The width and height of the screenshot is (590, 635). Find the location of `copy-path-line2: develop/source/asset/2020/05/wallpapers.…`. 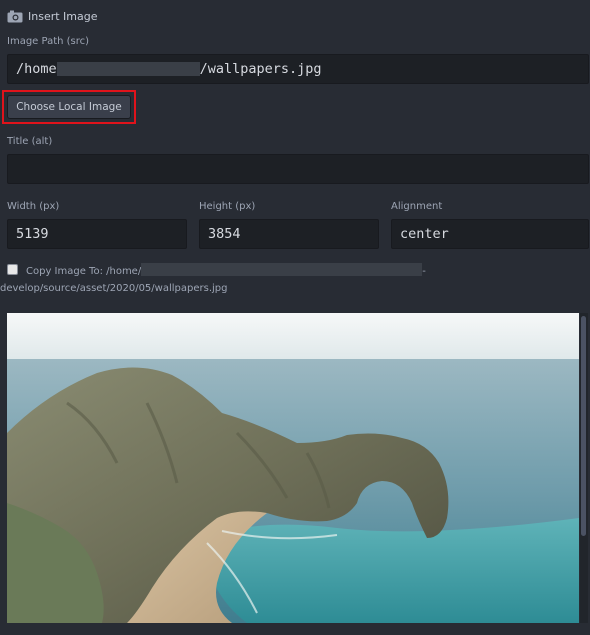

copy-path-line2: develop/source/asset/2020/05/wallpapers.… is located at coordinates (114, 288).